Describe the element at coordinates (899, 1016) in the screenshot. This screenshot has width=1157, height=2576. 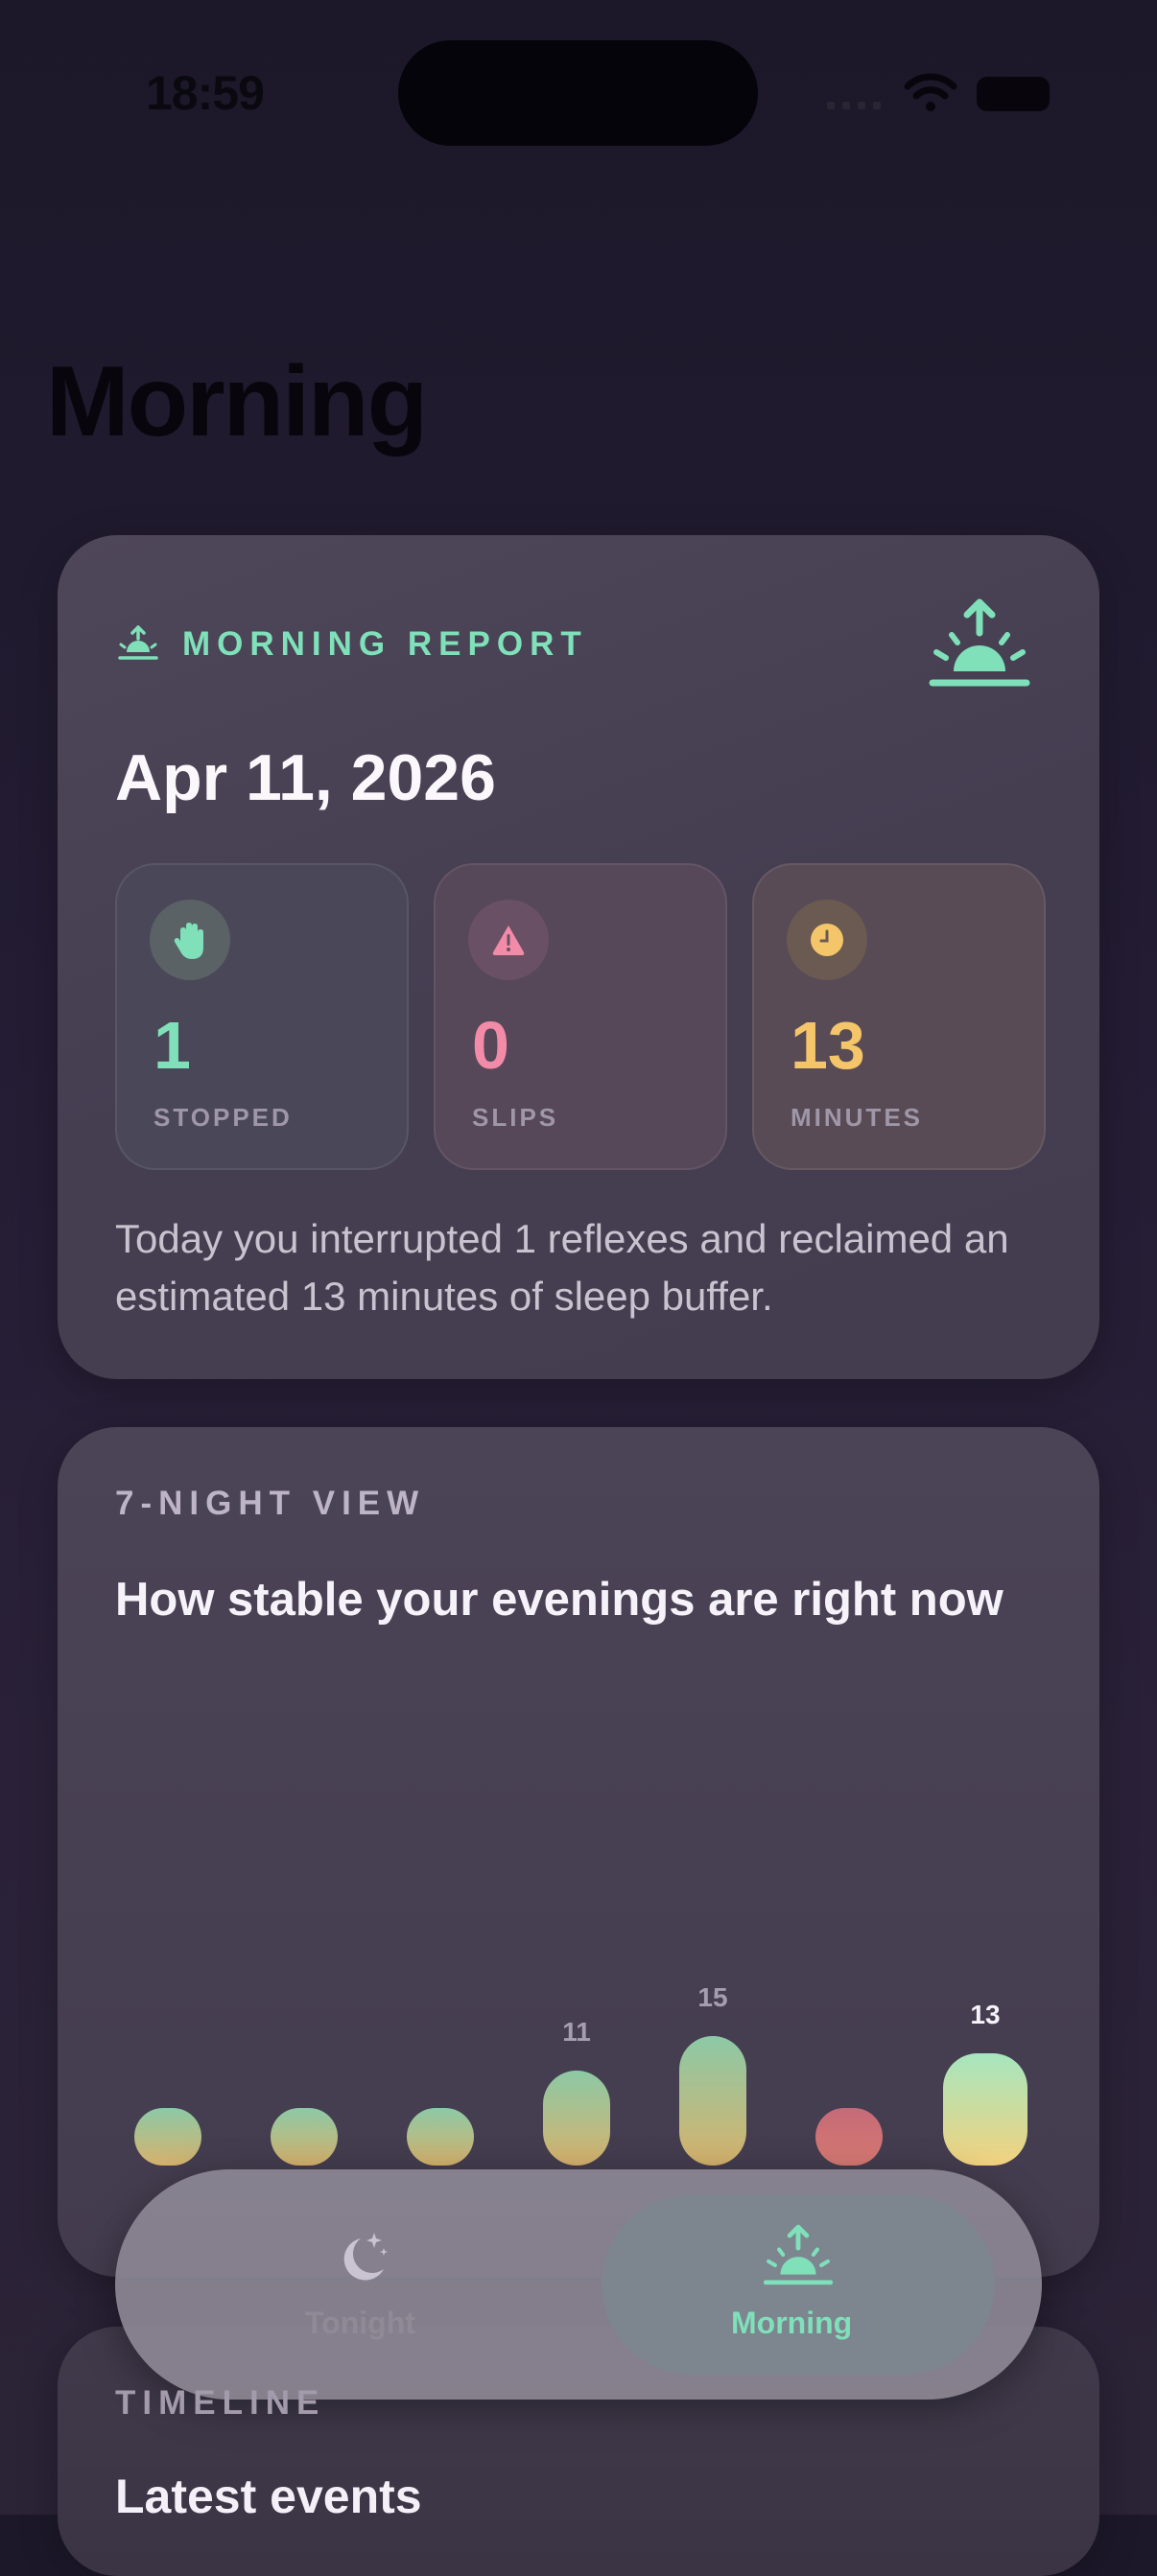
I see `stat-minutes: 13 MINUTES` at that location.